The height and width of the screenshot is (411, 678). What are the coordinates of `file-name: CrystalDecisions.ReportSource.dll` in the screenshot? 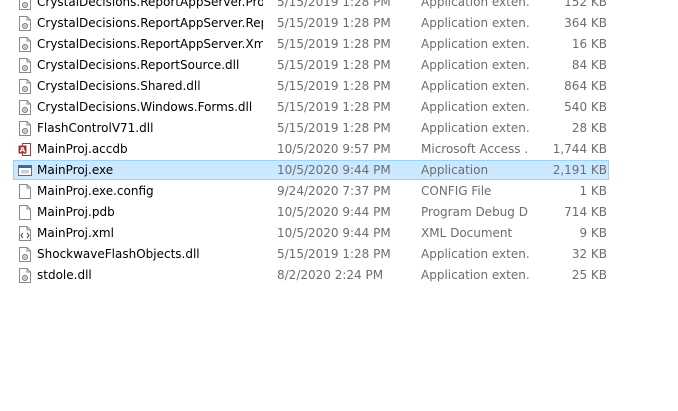 It's located at (138, 65).